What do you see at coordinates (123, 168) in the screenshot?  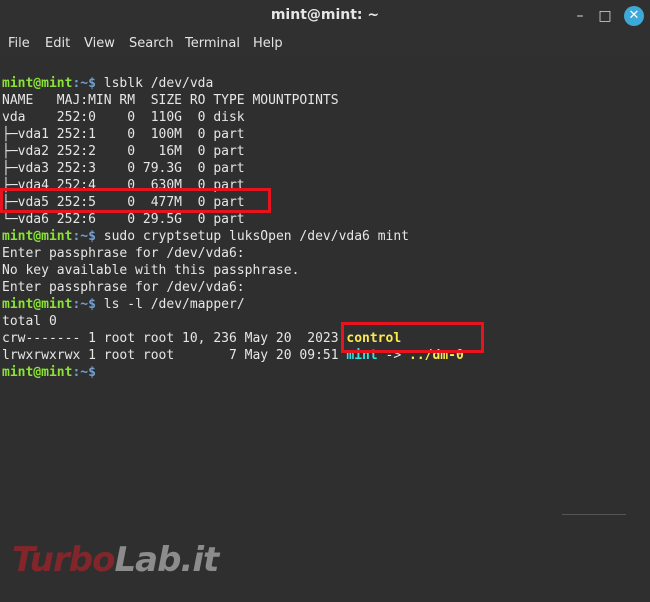 I see `lsblk-row: ├─vda3 252:3 0 79.3G 0 part` at bounding box center [123, 168].